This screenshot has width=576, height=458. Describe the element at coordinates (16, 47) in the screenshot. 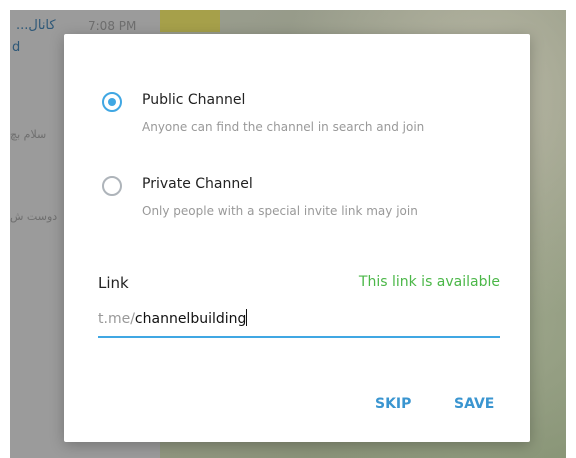

I see `background-chat-subtitle: d` at that location.